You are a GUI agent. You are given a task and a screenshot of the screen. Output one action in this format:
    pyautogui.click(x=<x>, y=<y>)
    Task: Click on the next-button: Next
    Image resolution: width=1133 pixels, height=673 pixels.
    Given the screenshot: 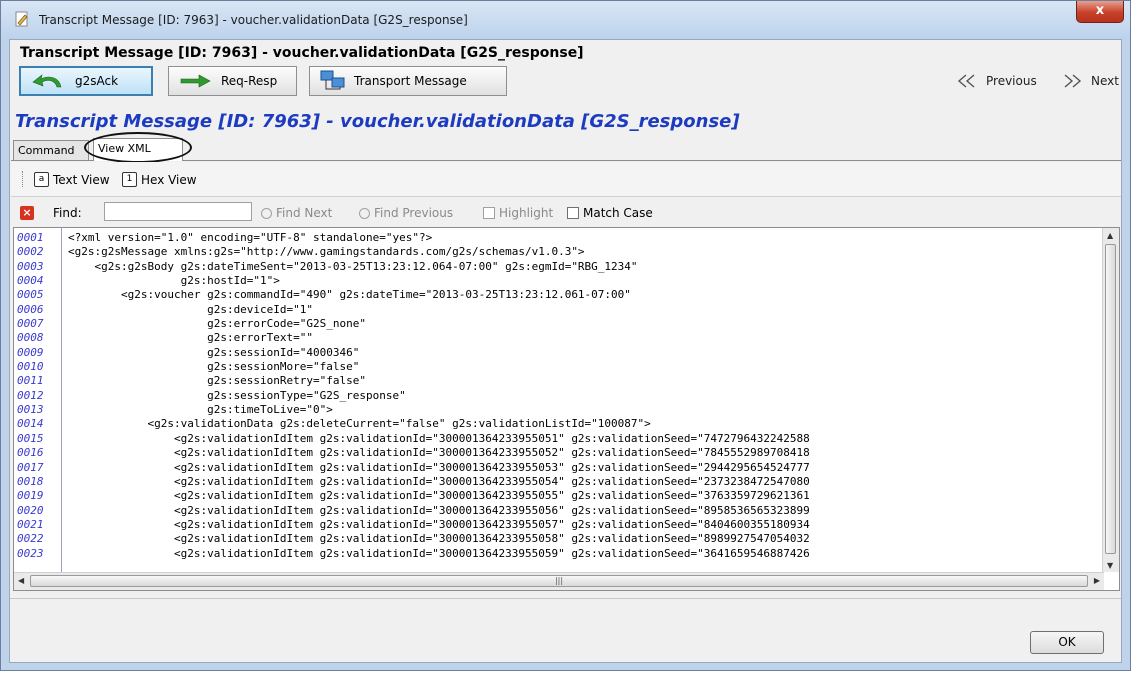 What is the action you would take?
    pyautogui.click(x=1090, y=81)
    